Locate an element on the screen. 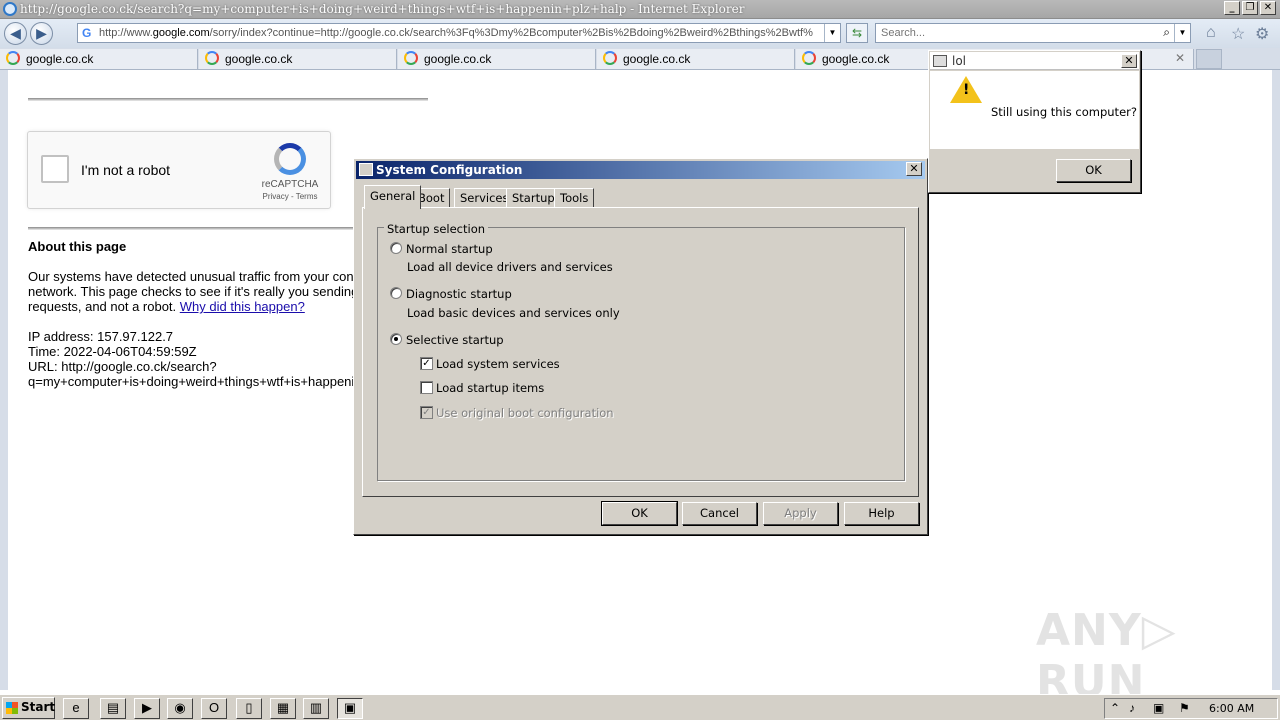 Image resolution: width=1280 pixels, height=720 pixels. load-startup-items-checkbox is located at coordinates (426, 387).